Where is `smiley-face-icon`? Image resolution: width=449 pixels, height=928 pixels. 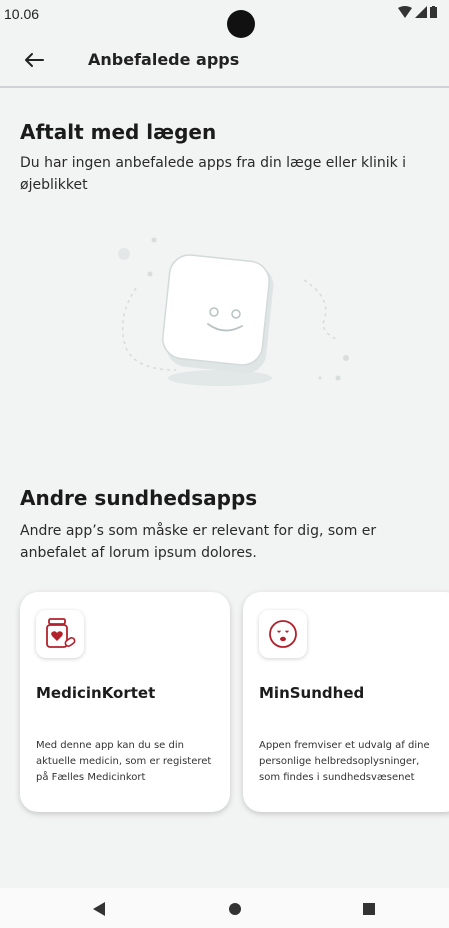 smiley-face-icon is located at coordinates (283, 634).